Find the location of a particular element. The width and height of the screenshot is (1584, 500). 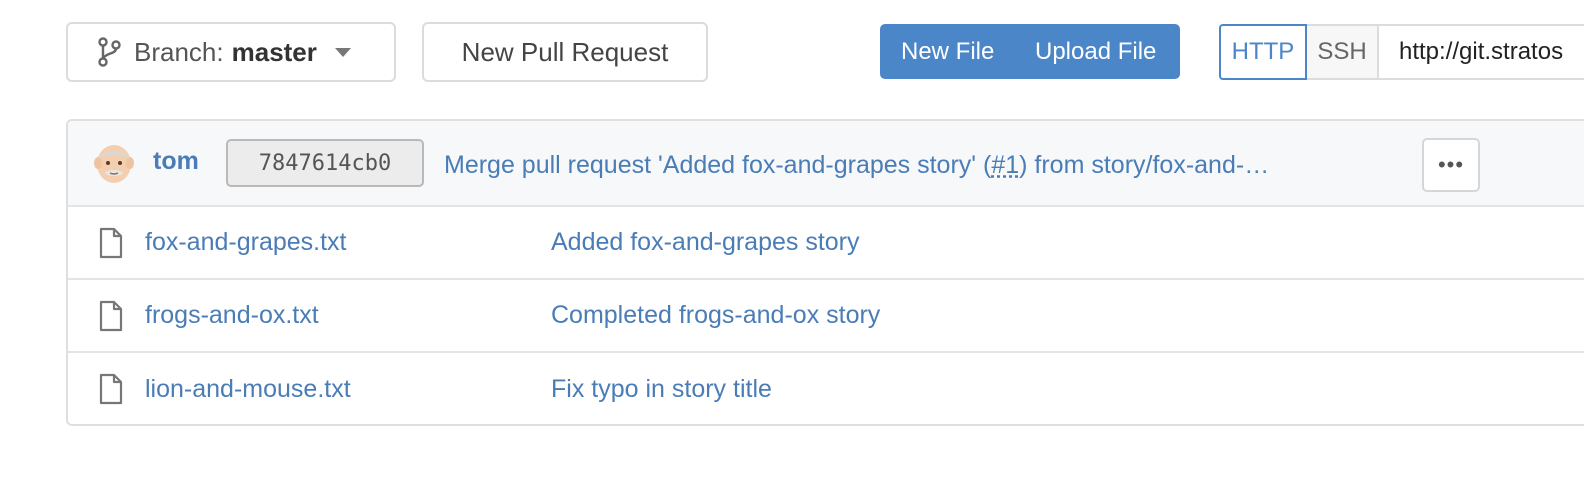

file-name-link: frogs-and-ox.txt is located at coordinates (232, 315).